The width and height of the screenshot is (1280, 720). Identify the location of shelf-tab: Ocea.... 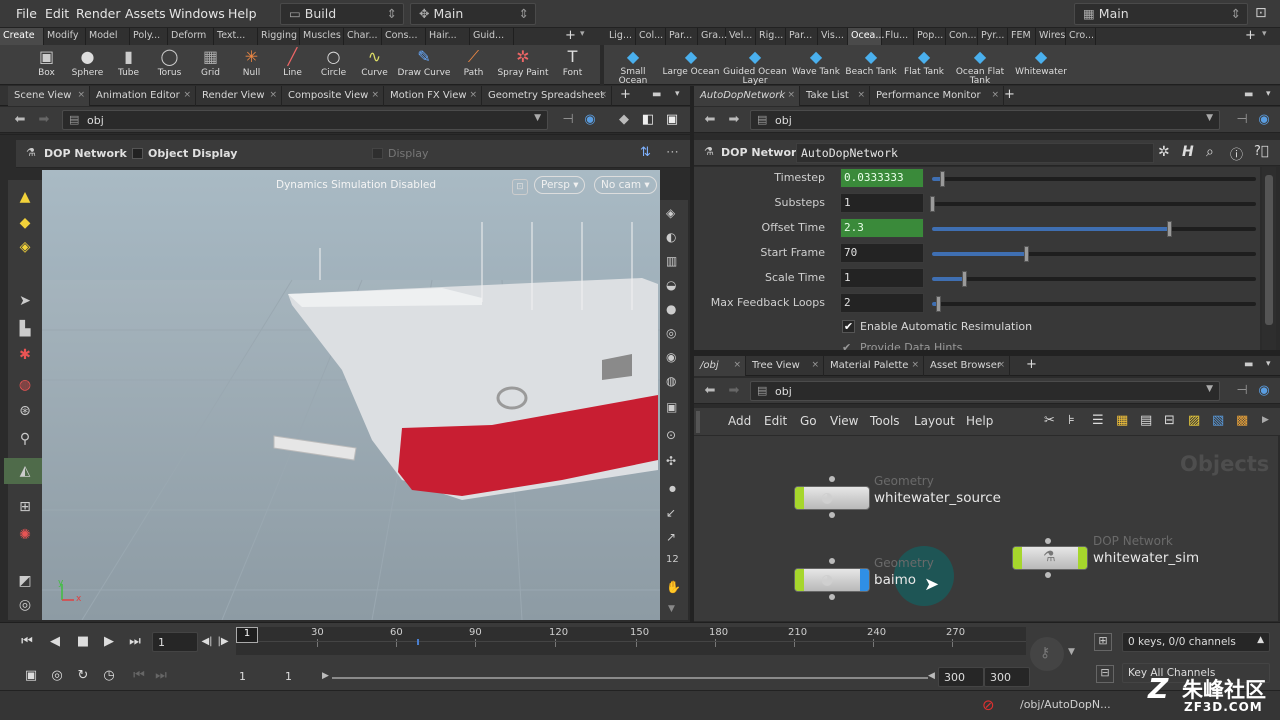
(866, 36).